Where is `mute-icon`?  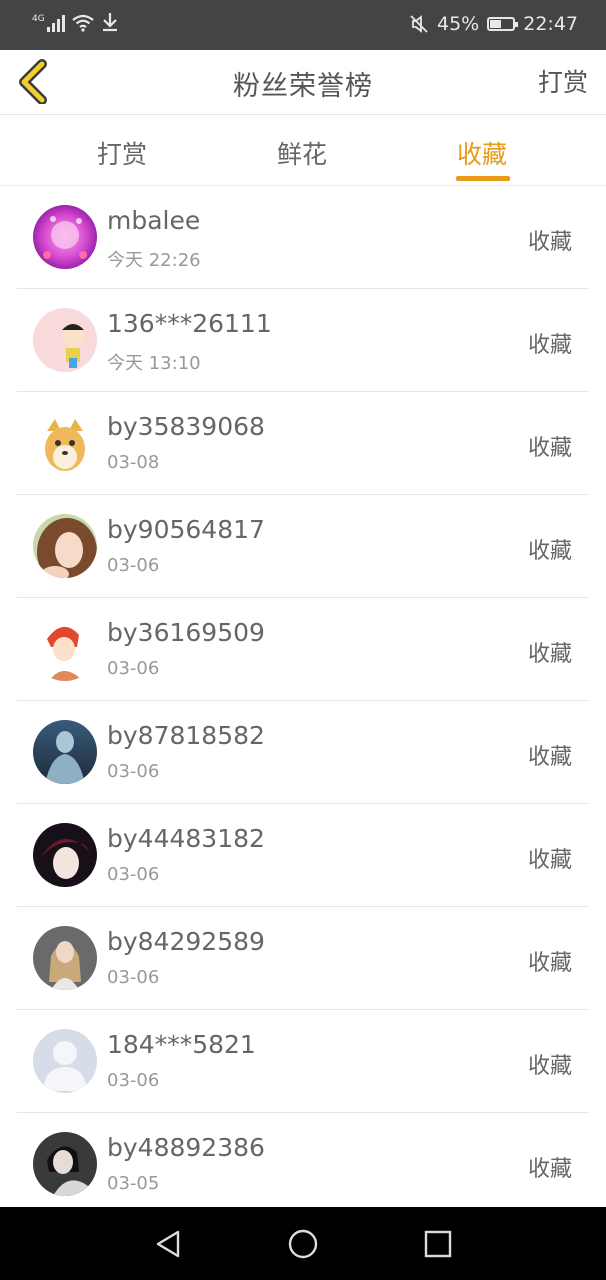
mute-icon is located at coordinates (419, 24).